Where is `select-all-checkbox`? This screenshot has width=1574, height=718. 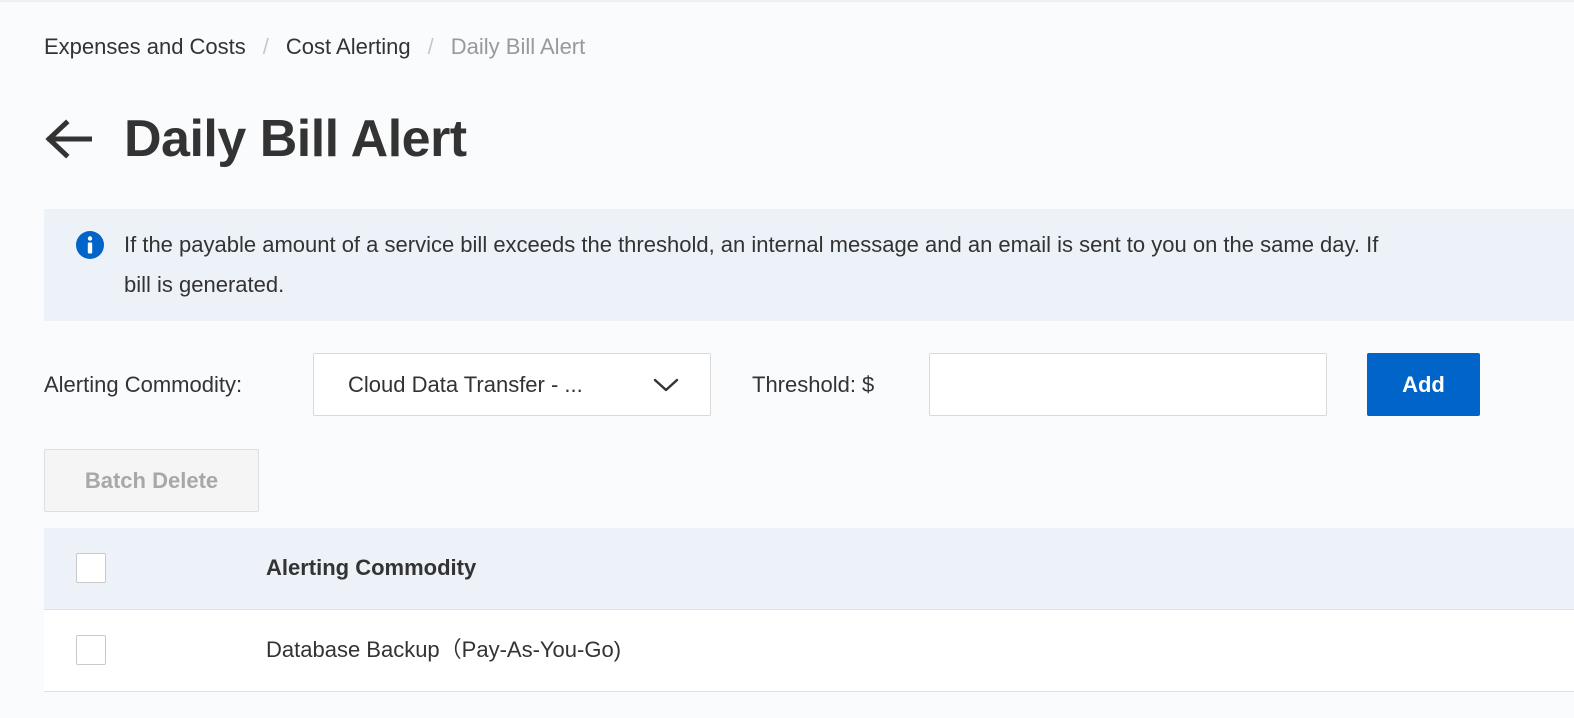
select-all-checkbox is located at coordinates (91, 568).